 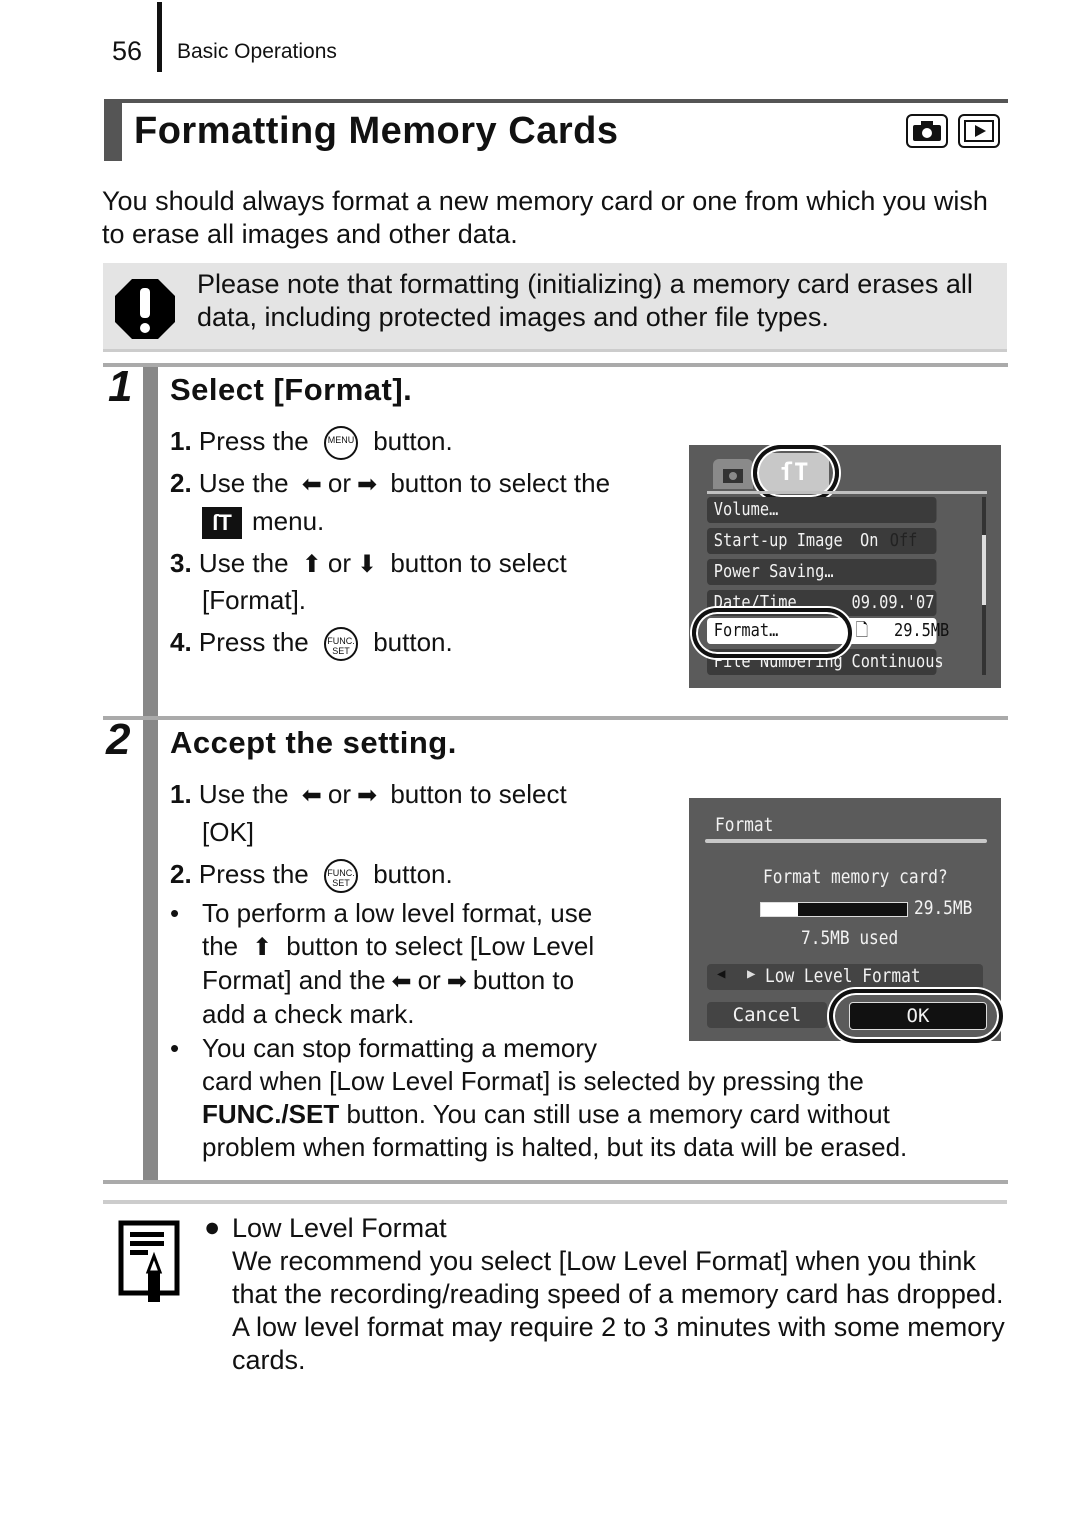 I want to click on tab-underline, so click(x=847, y=492).